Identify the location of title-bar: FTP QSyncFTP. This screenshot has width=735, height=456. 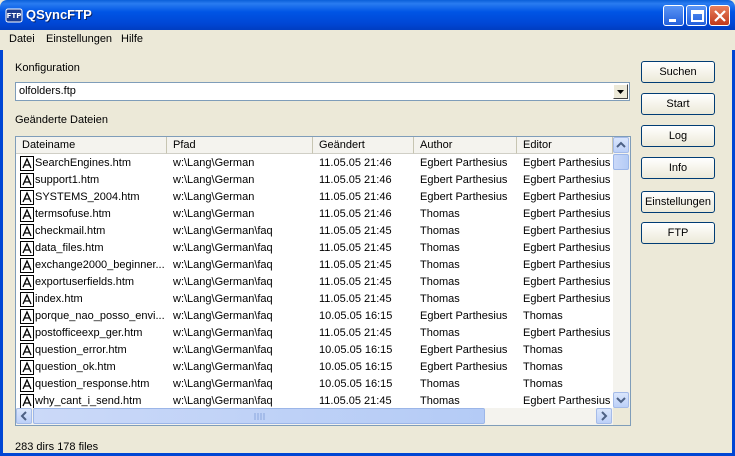
(367, 15).